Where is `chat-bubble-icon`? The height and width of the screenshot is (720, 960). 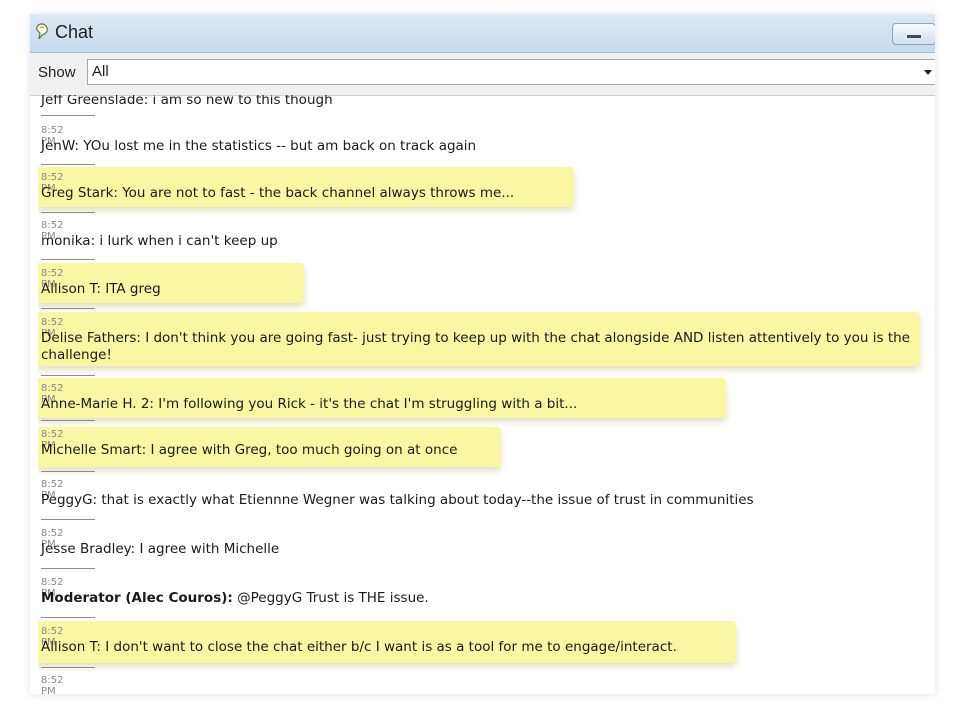 chat-bubble-icon is located at coordinates (42, 31).